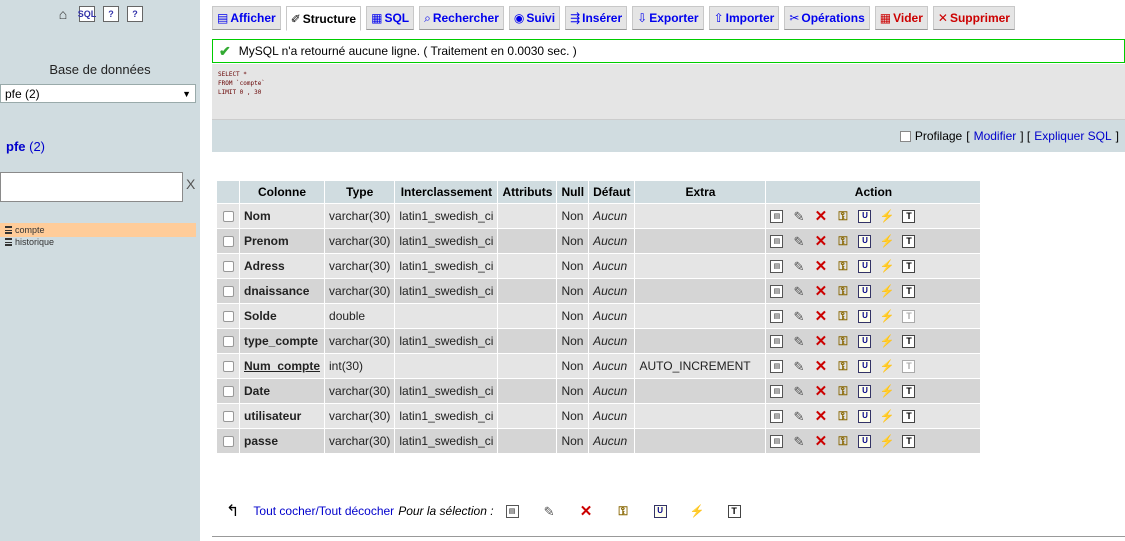  I want to click on uncheck-all-link: Tout décocher, so click(356, 511).